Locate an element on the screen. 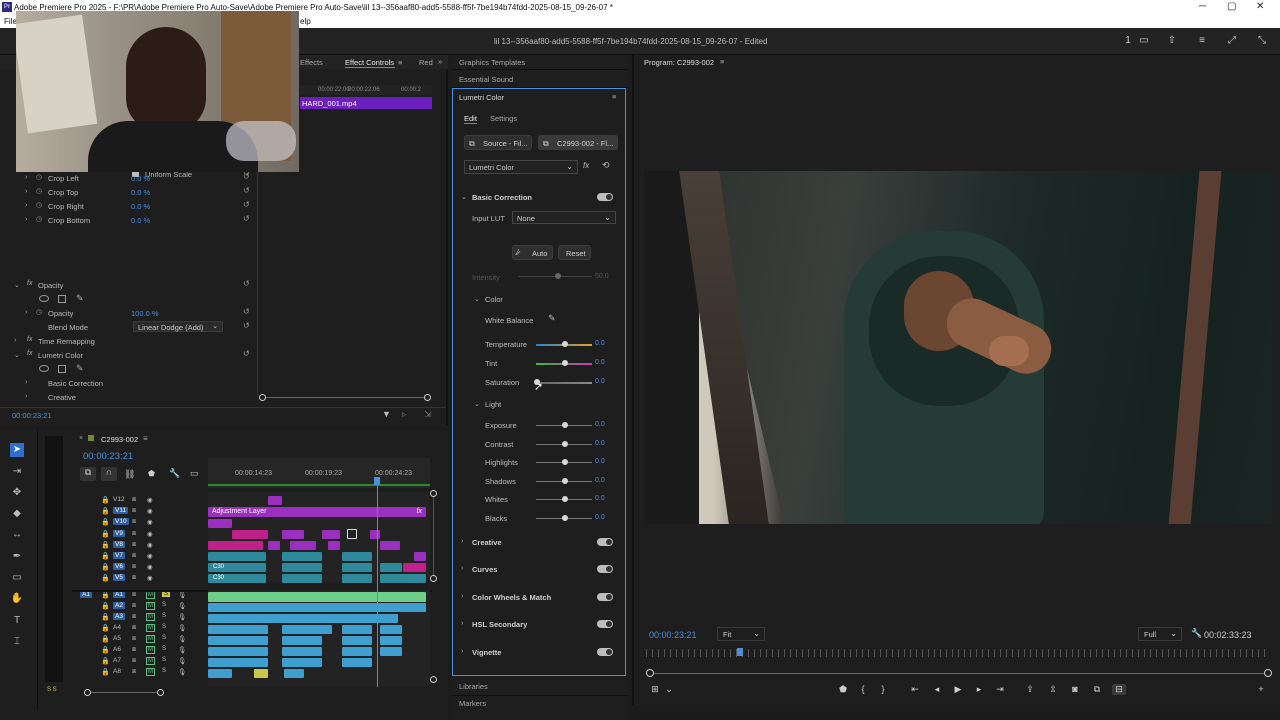 The image size is (1280, 720). go-to-in-icon: ⇤ is located at coordinates (915, 689).